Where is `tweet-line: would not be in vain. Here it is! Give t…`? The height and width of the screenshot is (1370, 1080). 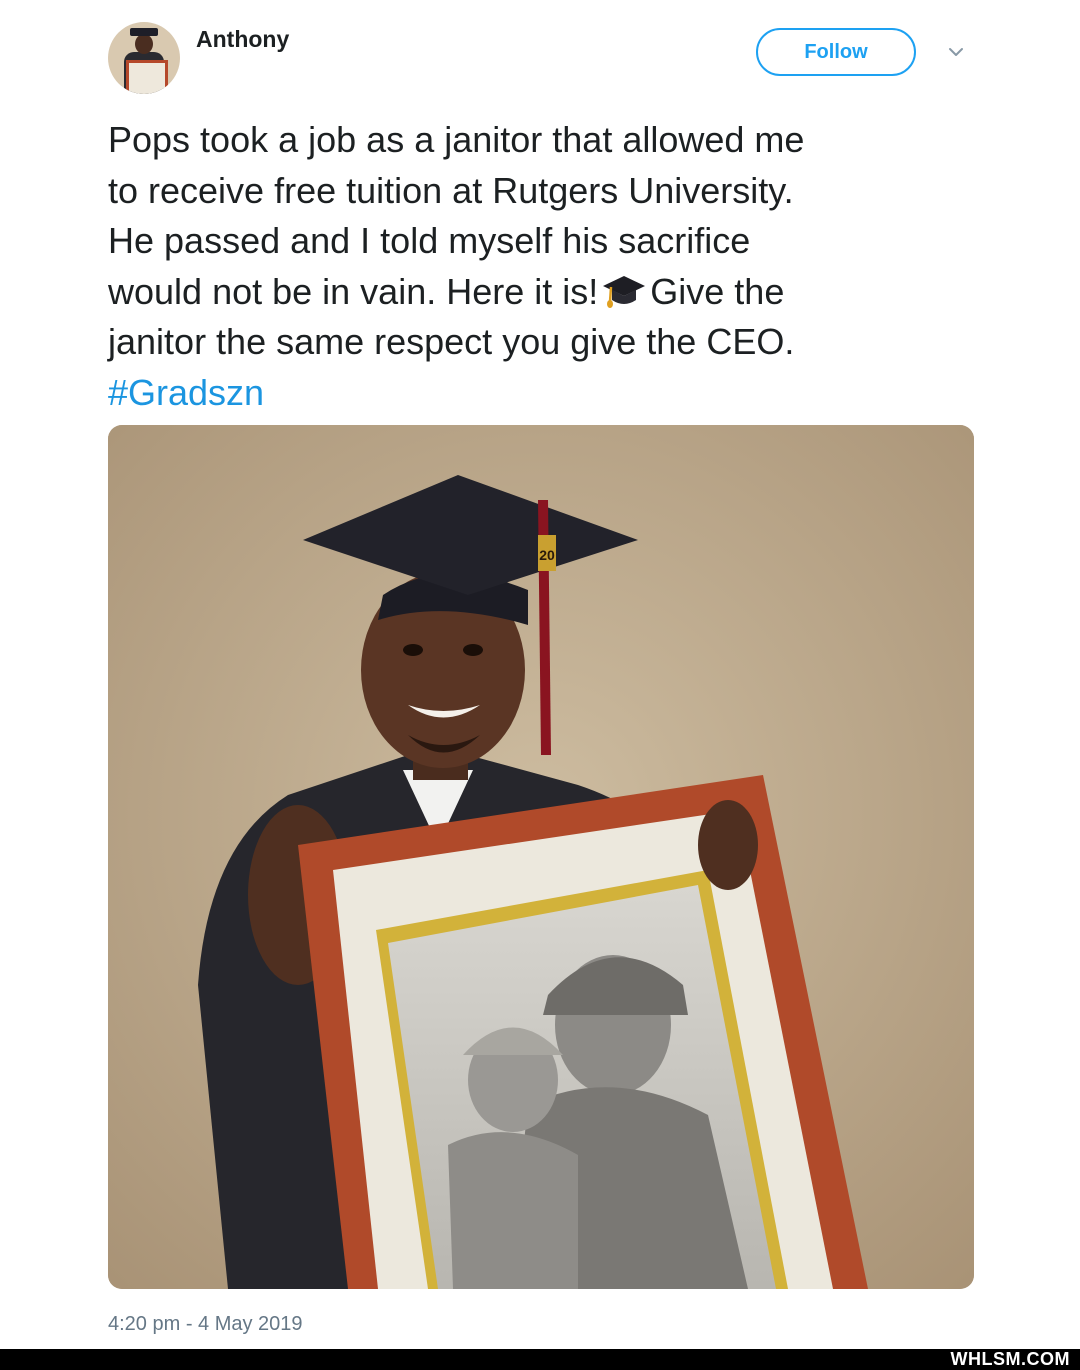
tweet-line: would not be in vain. Here it is! Give t… is located at coordinates (548, 292).